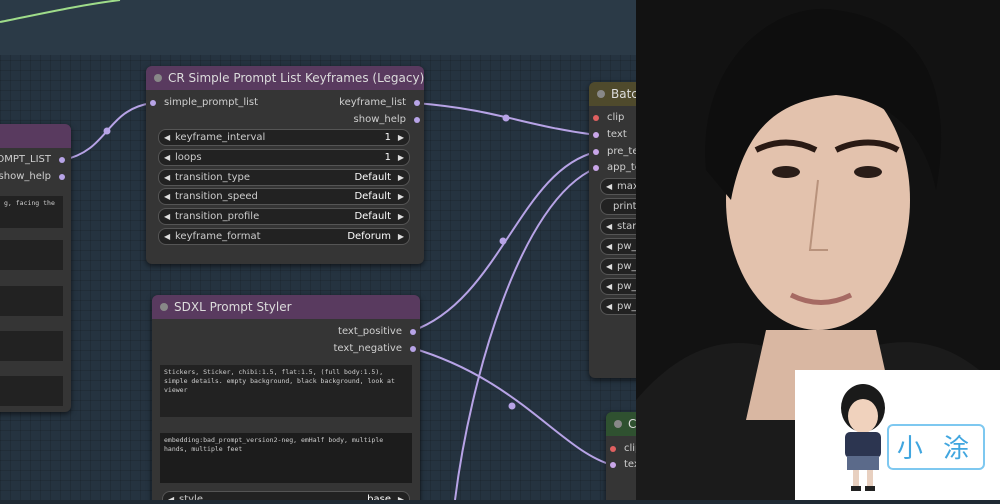  Describe the element at coordinates (31, 212) in the screenshot. I see `prompt-textbox: g, facing the` at that location.